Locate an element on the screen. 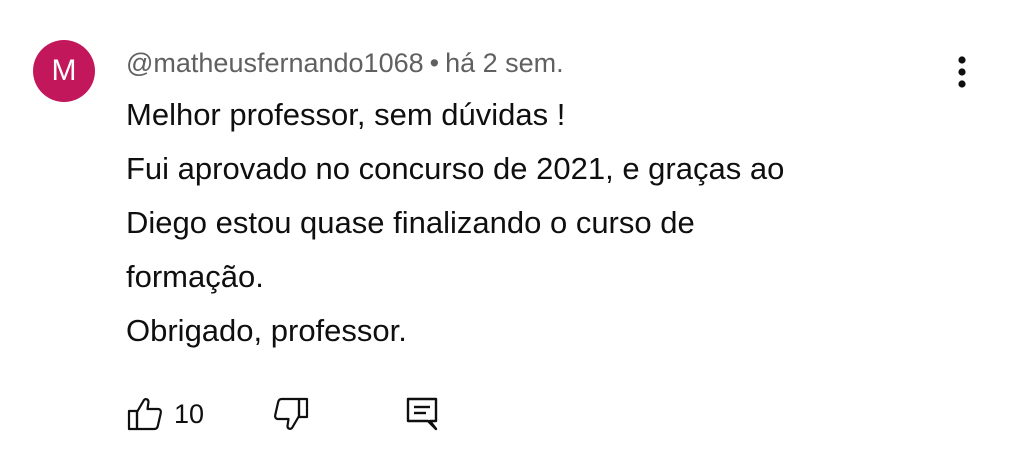 The width and height of the screenshot is (1024, 468). reply-button is located at coordinates (422, 414).